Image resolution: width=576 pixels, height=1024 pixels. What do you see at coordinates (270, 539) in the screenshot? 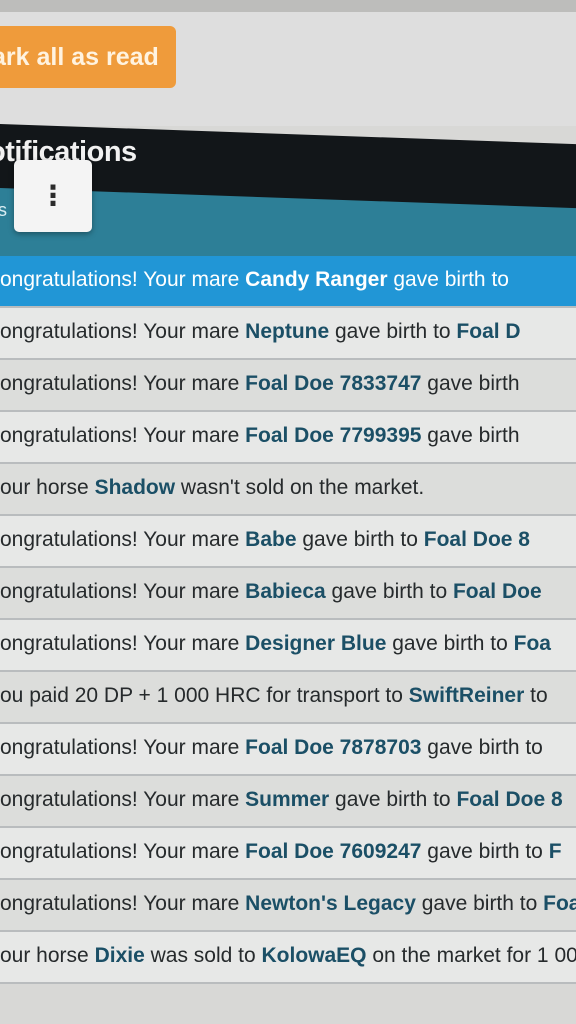
I see `horse-link: Babe` at bounding box center [270, 539].